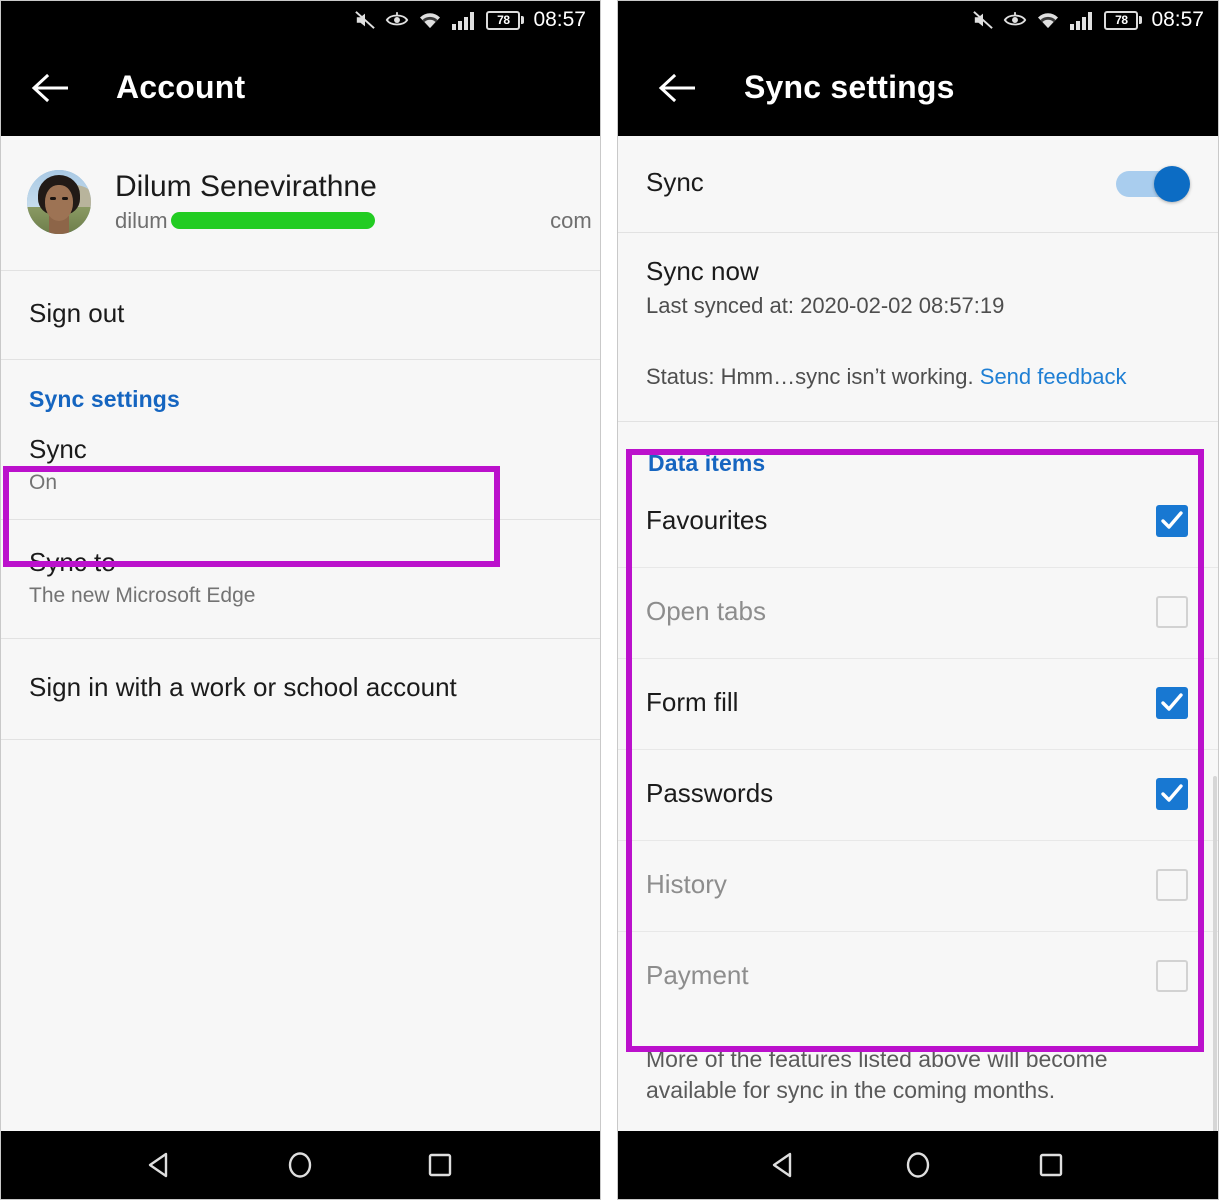 The image size is (1220, 1200). I want to click on section-label-sync-settings: Sync settings, so click(104, 398).